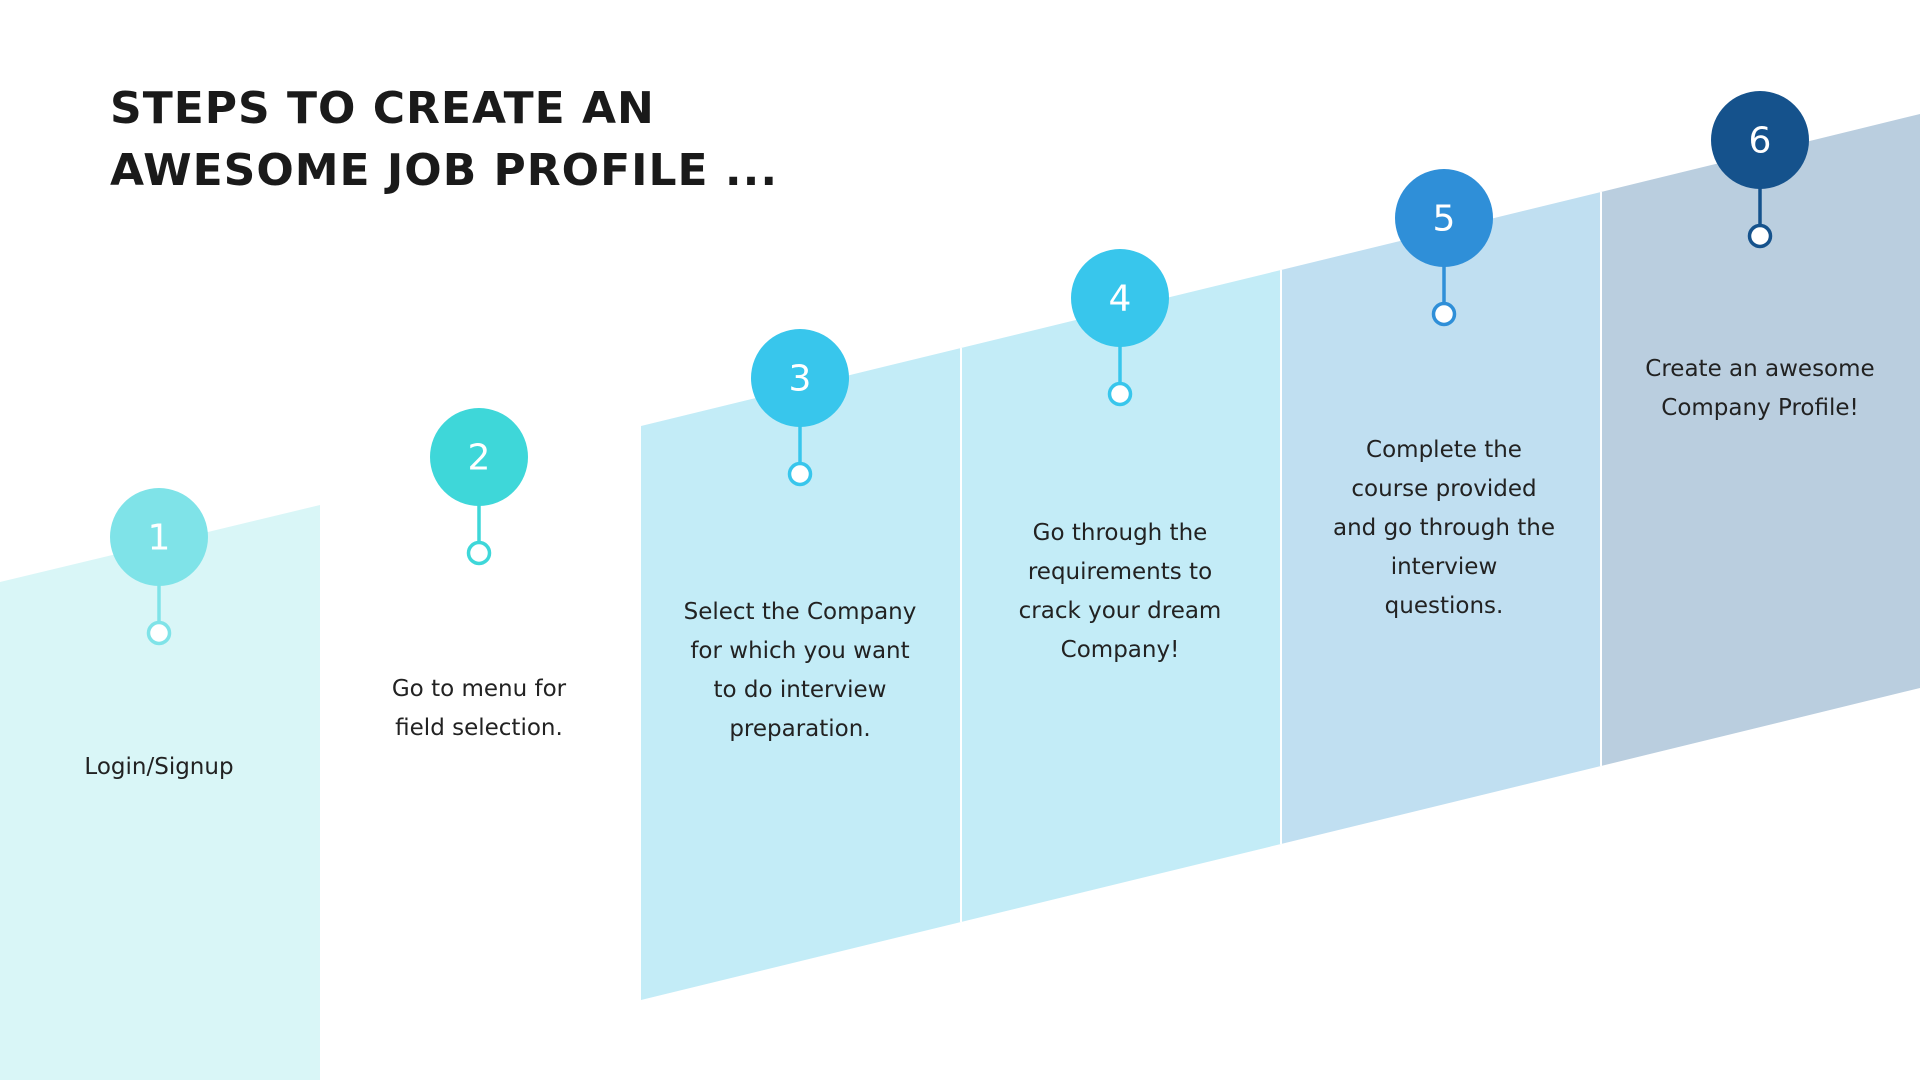 This screenshot has height=1080, width=1920. Describe the element at coordinates (1760, 236) in the screenshot. I see `step-6-pin` at that location.